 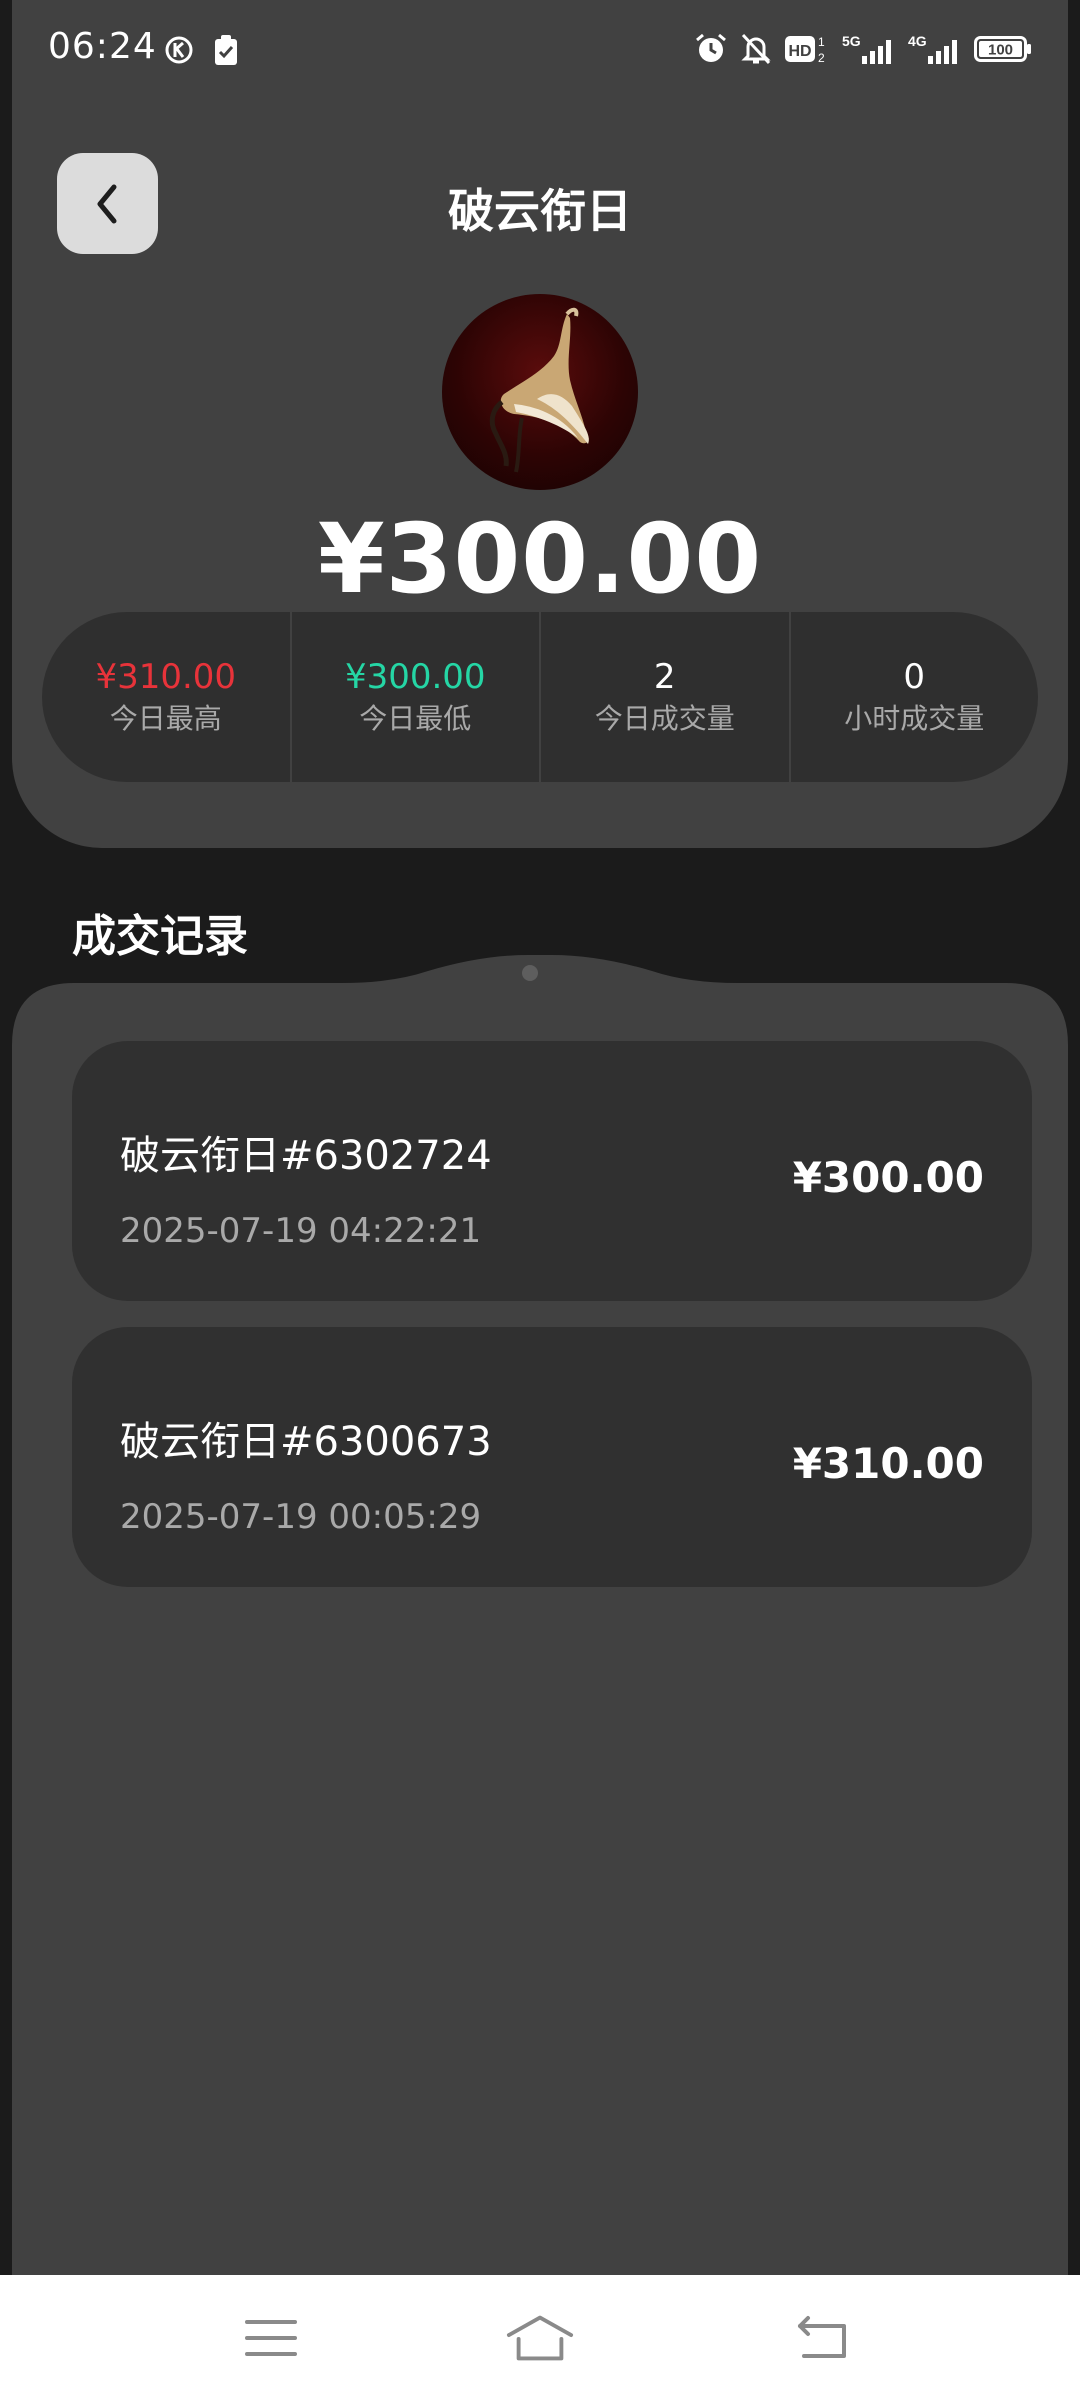 What do you see at coordinates (166, 677) in the screenshot?
I see `stat-value: ¥310.00` at bounding box center [166, 677].